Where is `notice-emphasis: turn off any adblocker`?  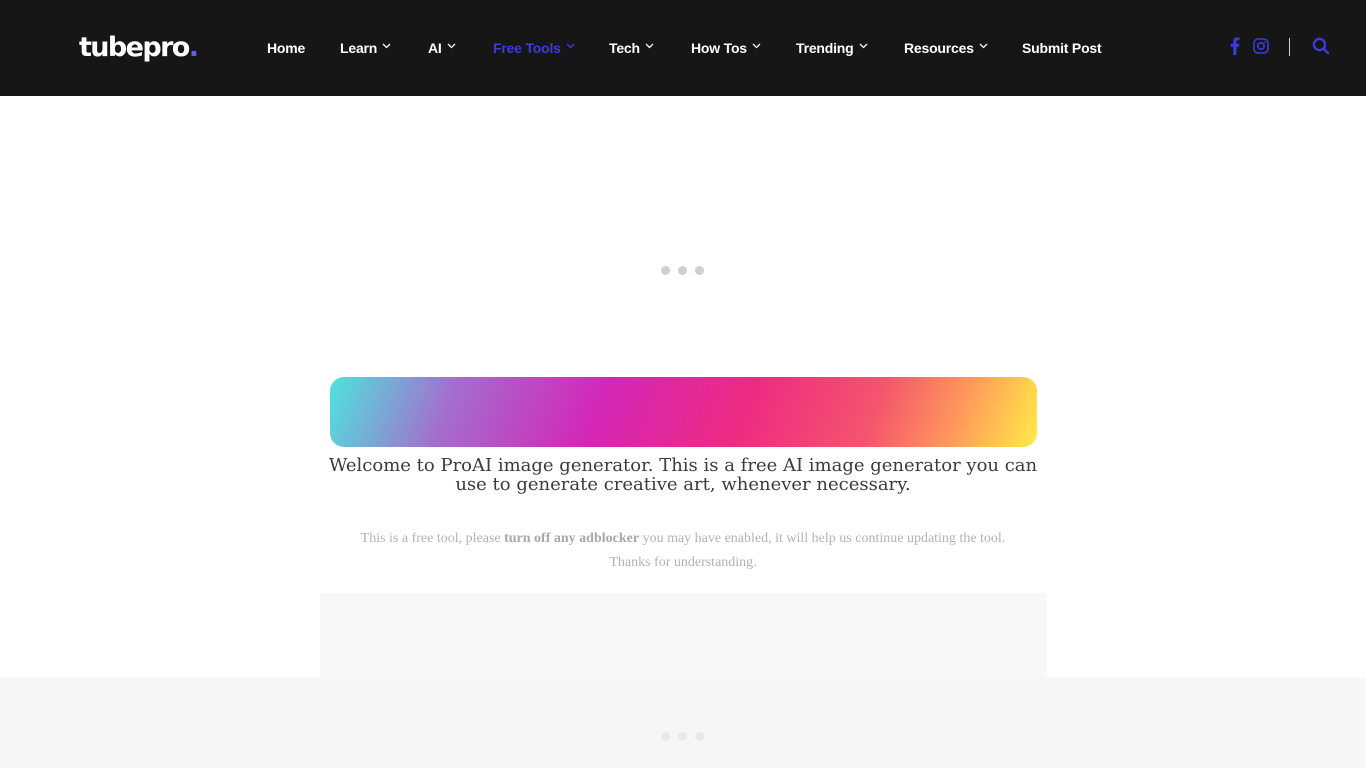 notice-emphasis: turn off any adblocker is located at coordinates (572, 538).